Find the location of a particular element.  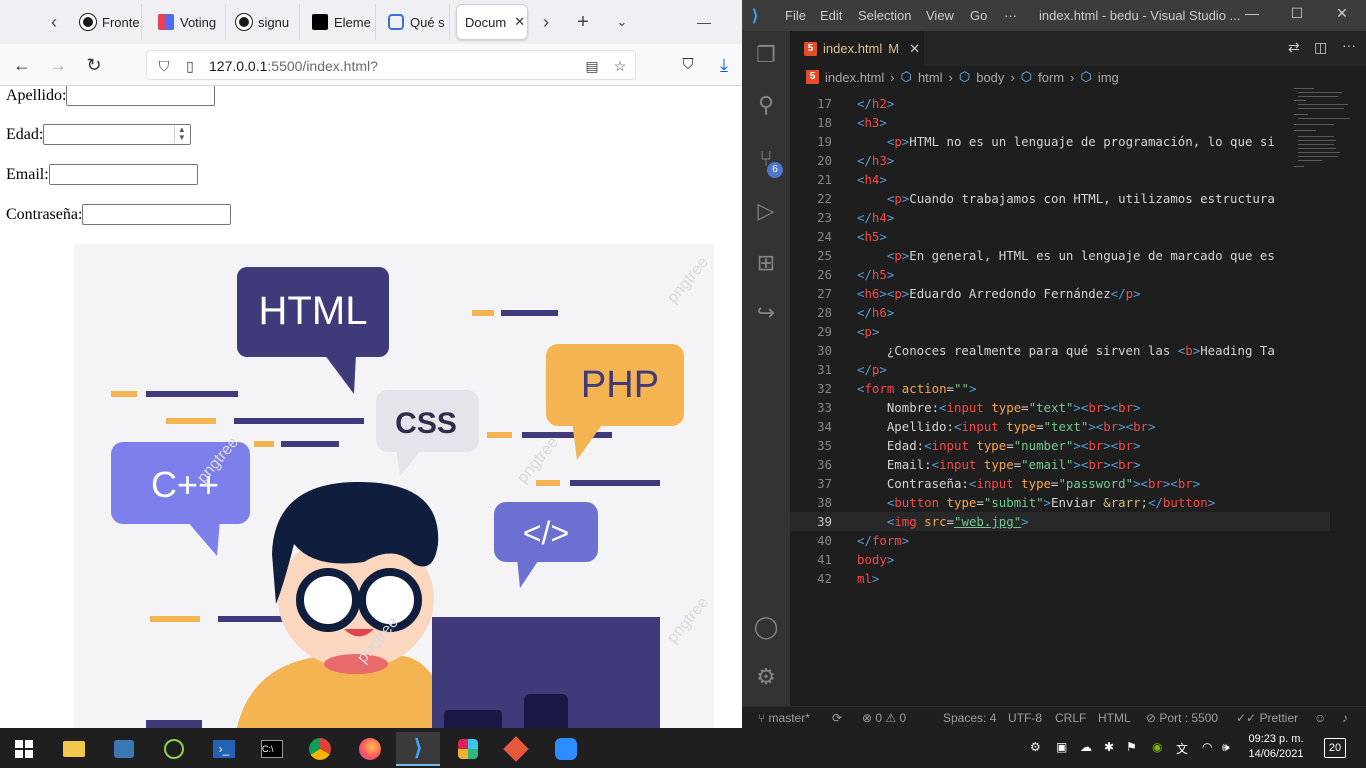

volume-icon: 🕪 is located at coordinates (1226, 747).